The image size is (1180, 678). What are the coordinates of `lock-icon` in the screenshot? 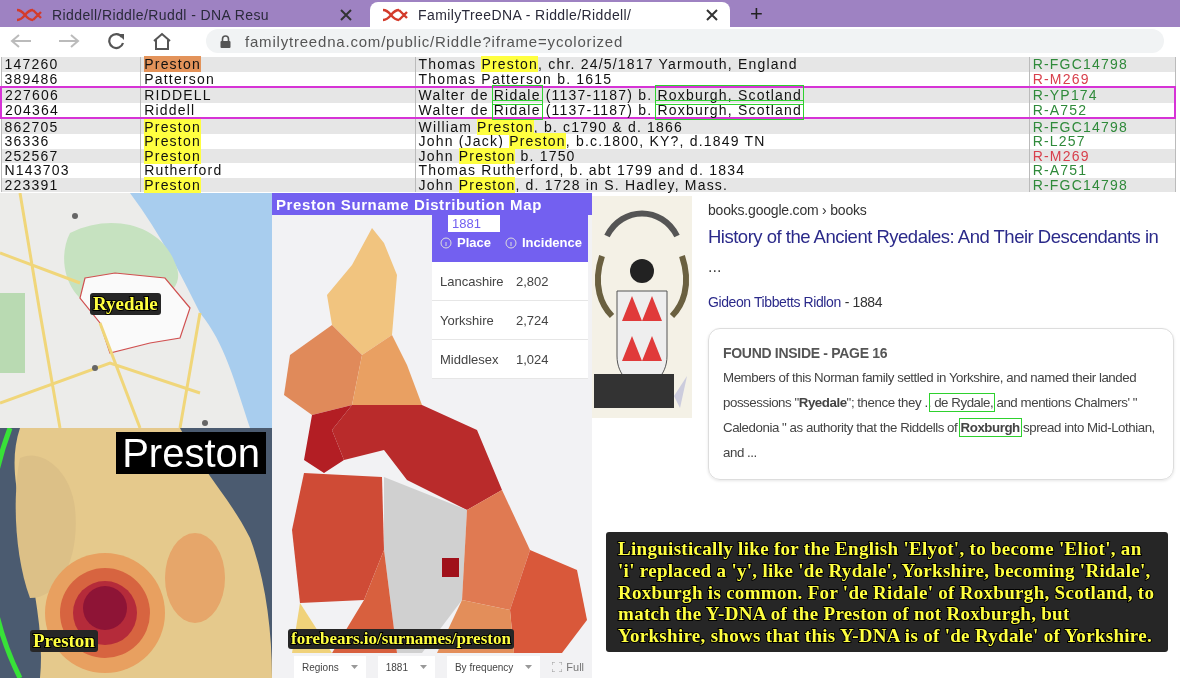 It's located at (225, 41).